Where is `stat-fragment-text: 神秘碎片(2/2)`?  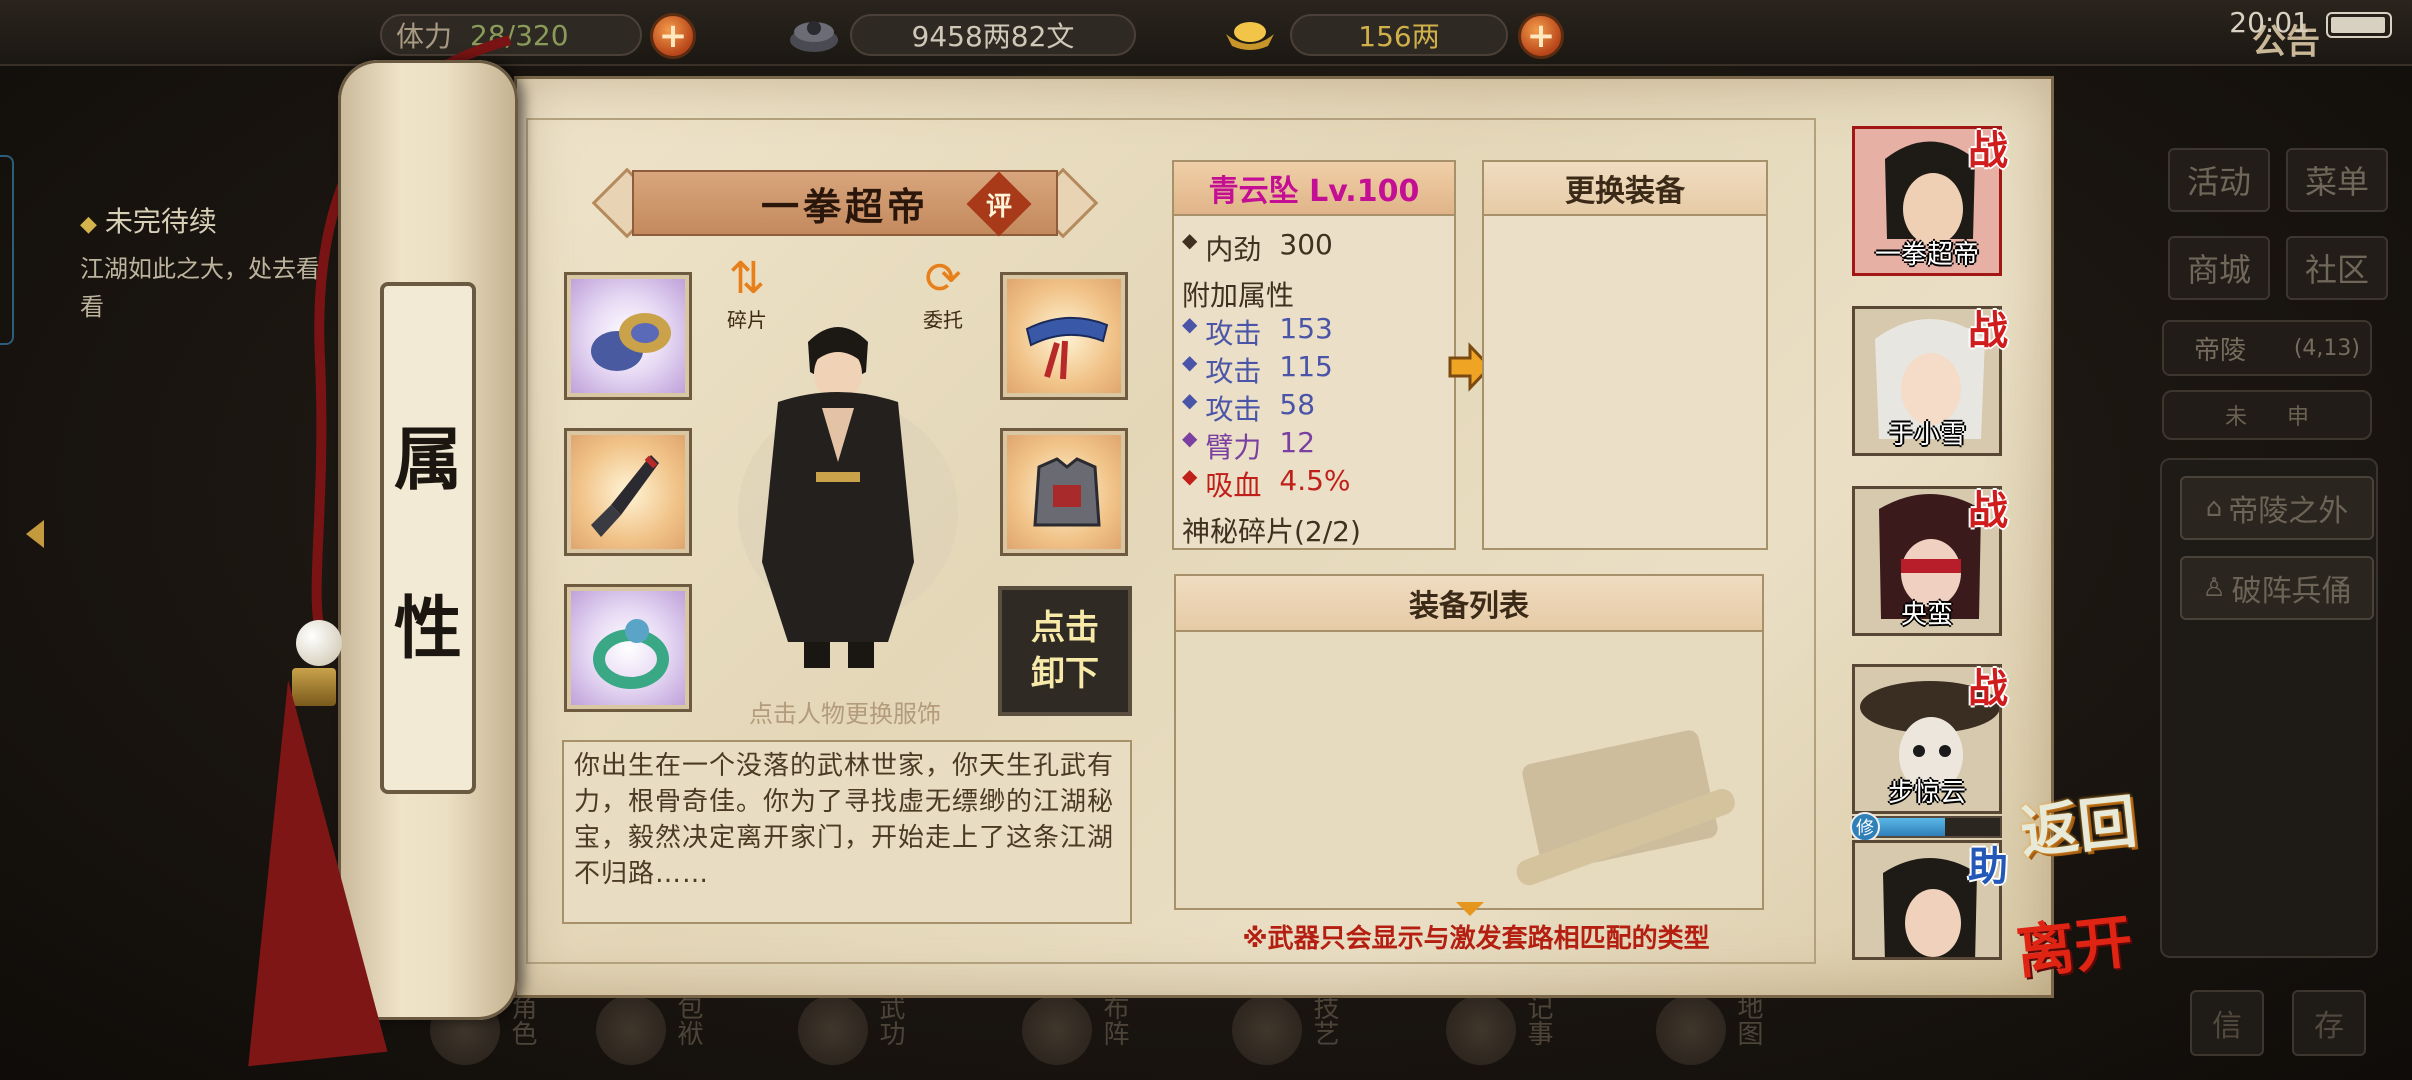 stat-fragment-text: 神秘碎片(2/2) is located at coordinates (1271, 531).